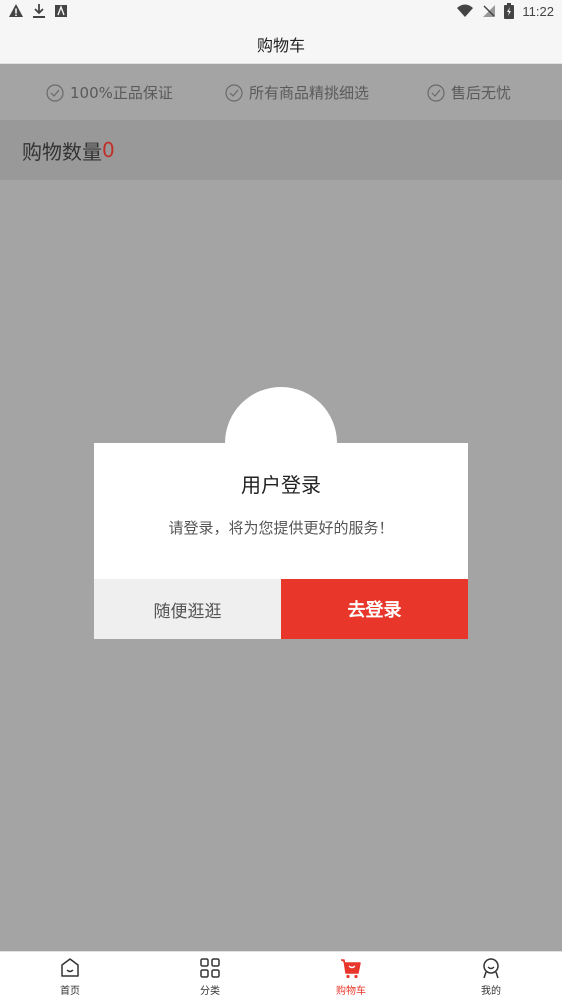 The width and height of the screenshot is (562, 999). I want to click on login-dialog: 用户登录 请登录，将为您提供更好的服务！ 随便逛逛 去登录, so click(281, 541).